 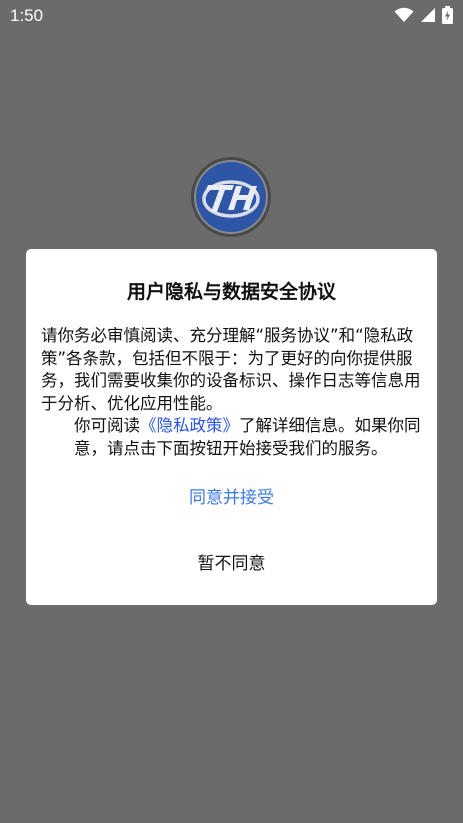 What do you see at coordinates (231, 495) in the screenshot?
I see `accept-button: 同意并接受` at bounding box center [231, 495].